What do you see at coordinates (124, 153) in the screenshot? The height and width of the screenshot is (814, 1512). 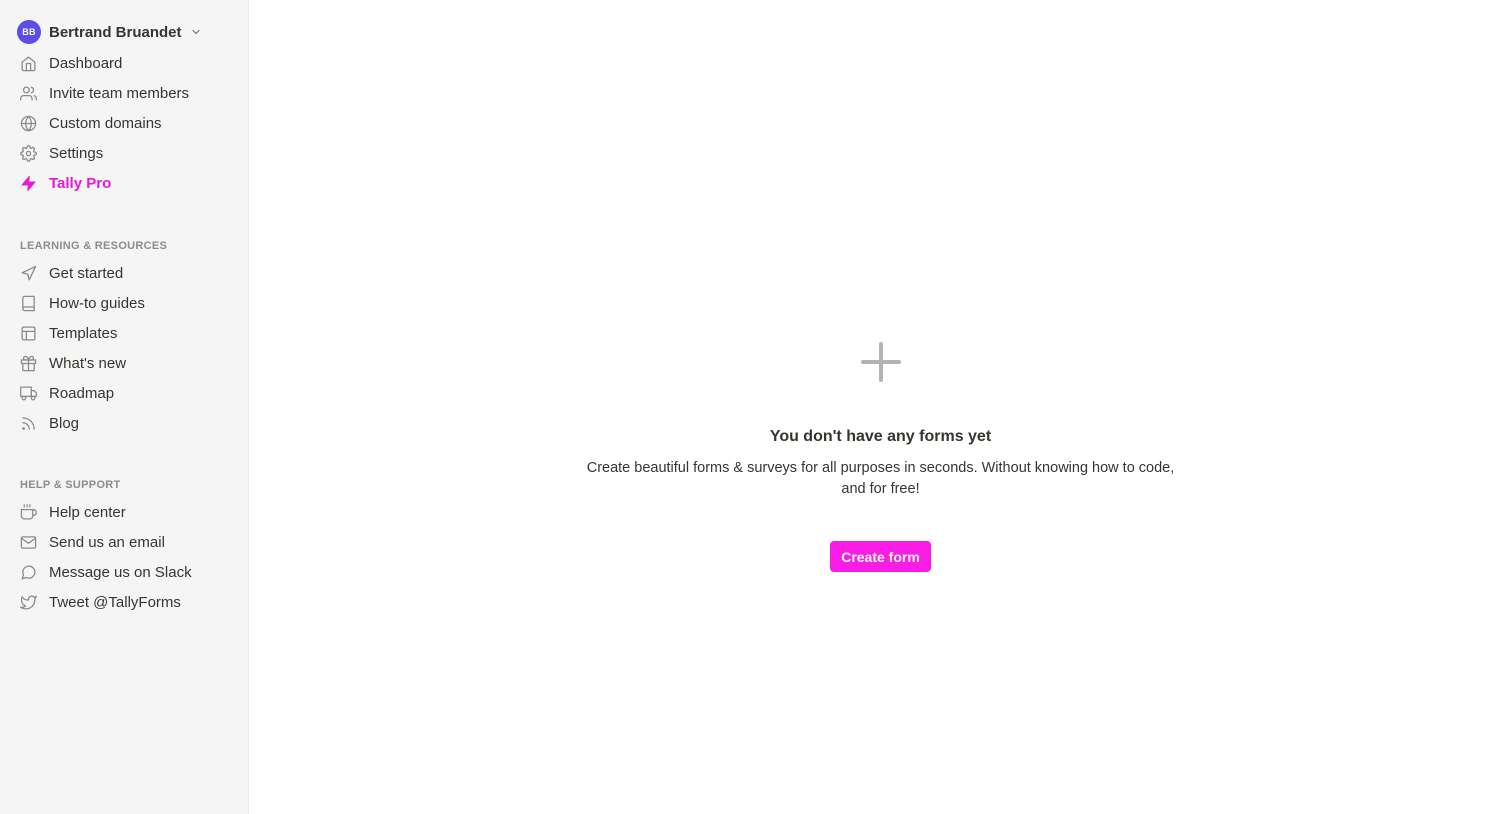 I see `sidebar-item-settings: Settings` at bounding box center [124, 153].